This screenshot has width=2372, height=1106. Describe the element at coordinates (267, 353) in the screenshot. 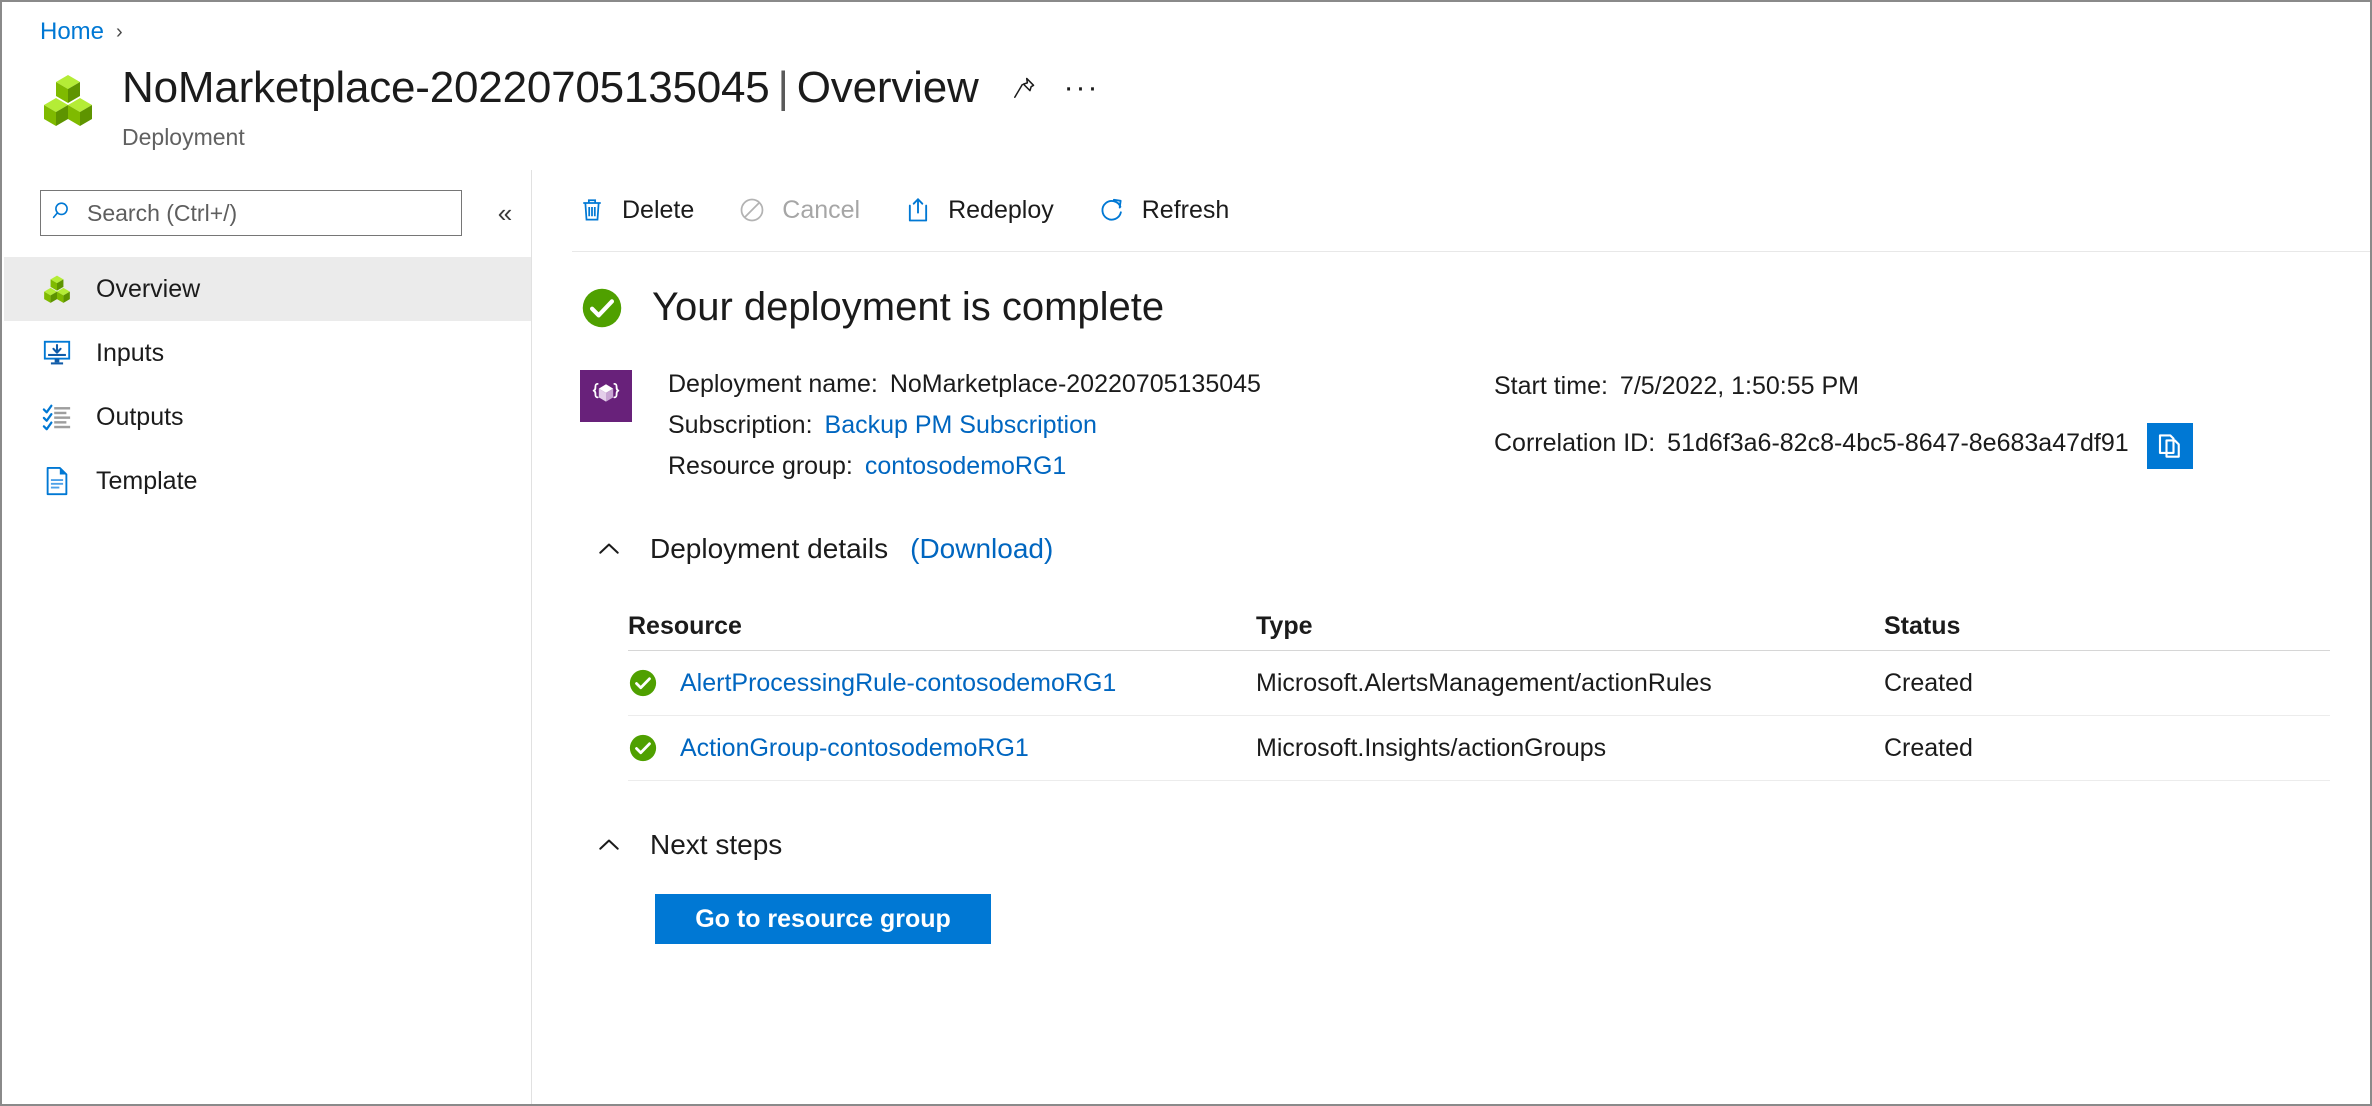

I see `sidebar-item-inputs: Inputs` at that location.